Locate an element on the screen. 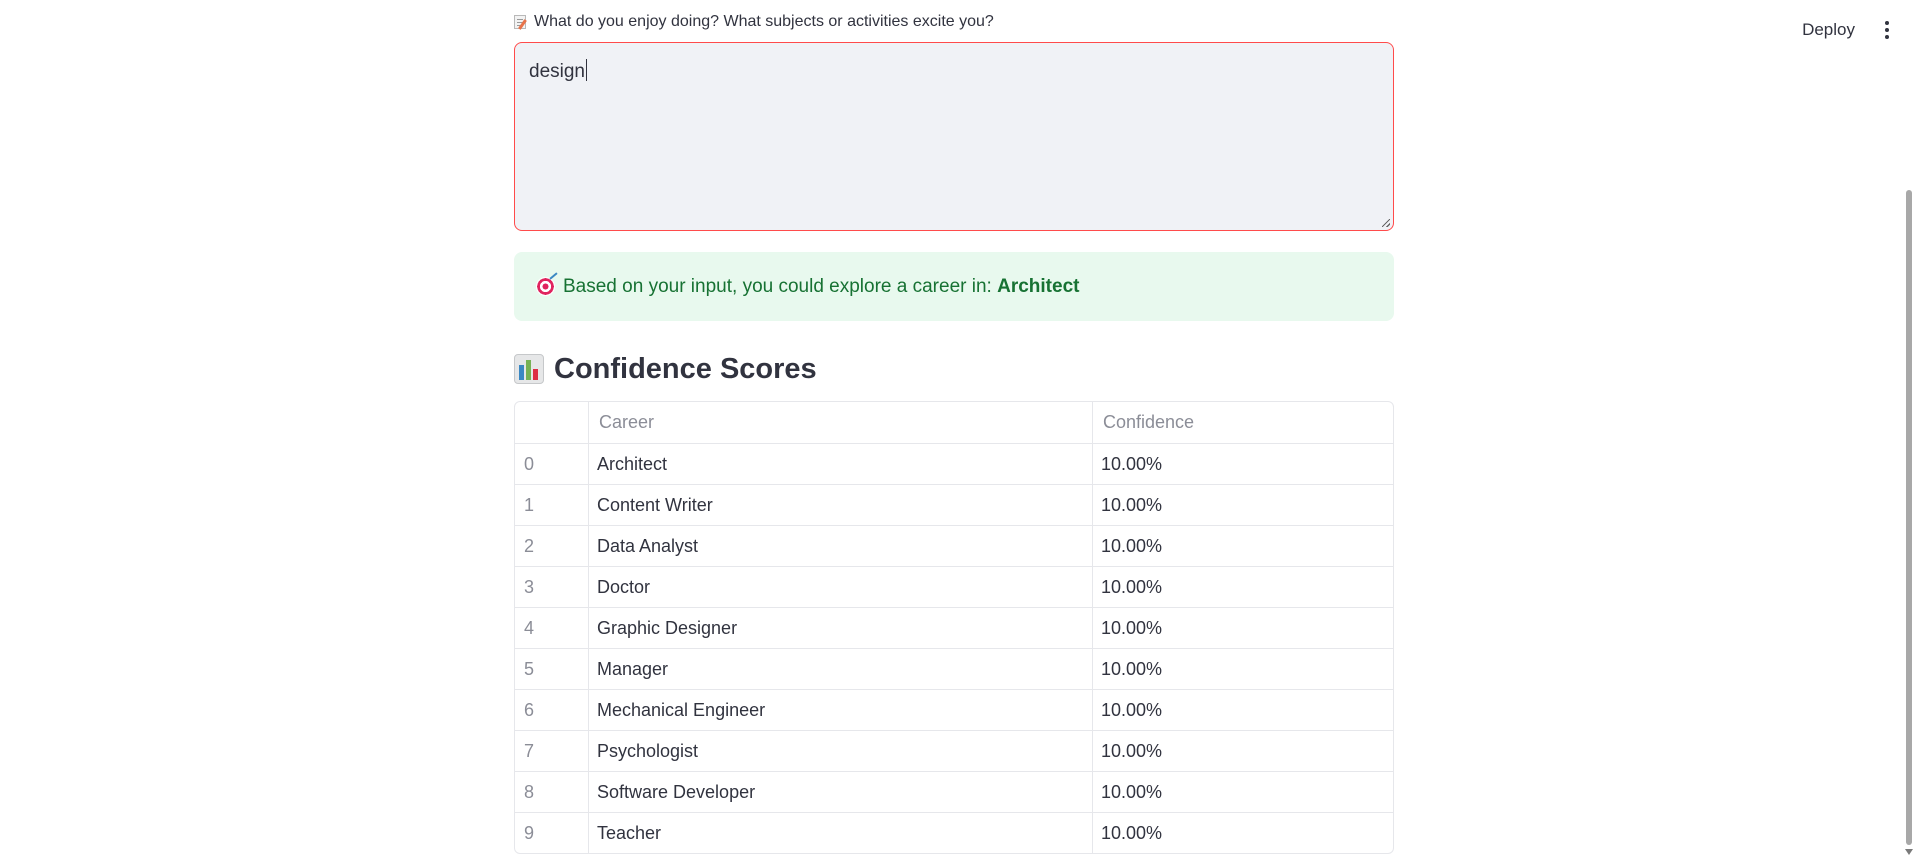 The height and width of the screenshot is (857, 1915). career-cell: Graphic Designer is located at coordinates (841, 628).